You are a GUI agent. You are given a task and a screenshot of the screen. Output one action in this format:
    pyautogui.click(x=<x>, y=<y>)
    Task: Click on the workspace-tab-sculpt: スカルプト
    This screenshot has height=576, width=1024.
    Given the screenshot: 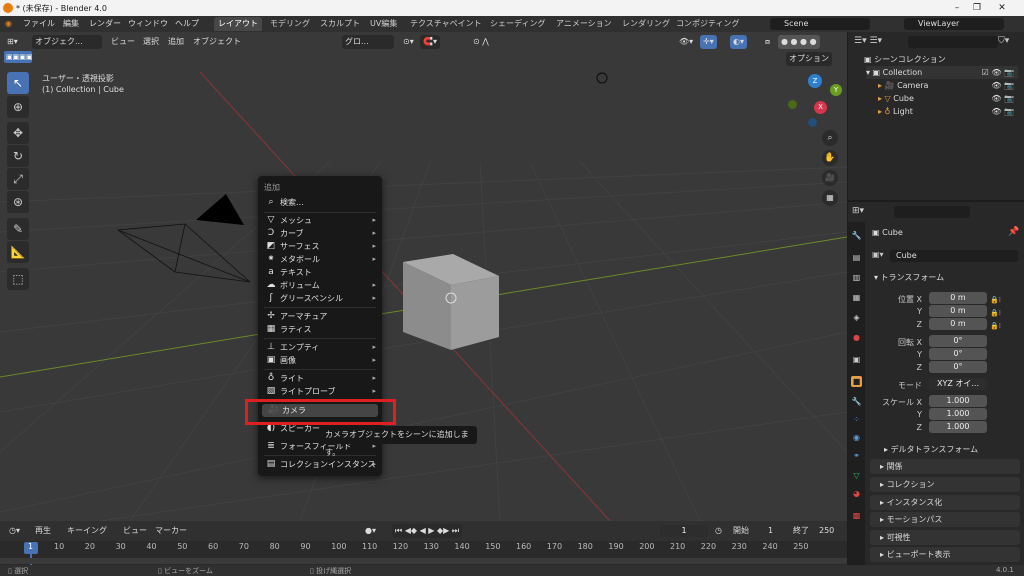 What is the action you would take?
    pyautogui.click(x=340, y=24)
    